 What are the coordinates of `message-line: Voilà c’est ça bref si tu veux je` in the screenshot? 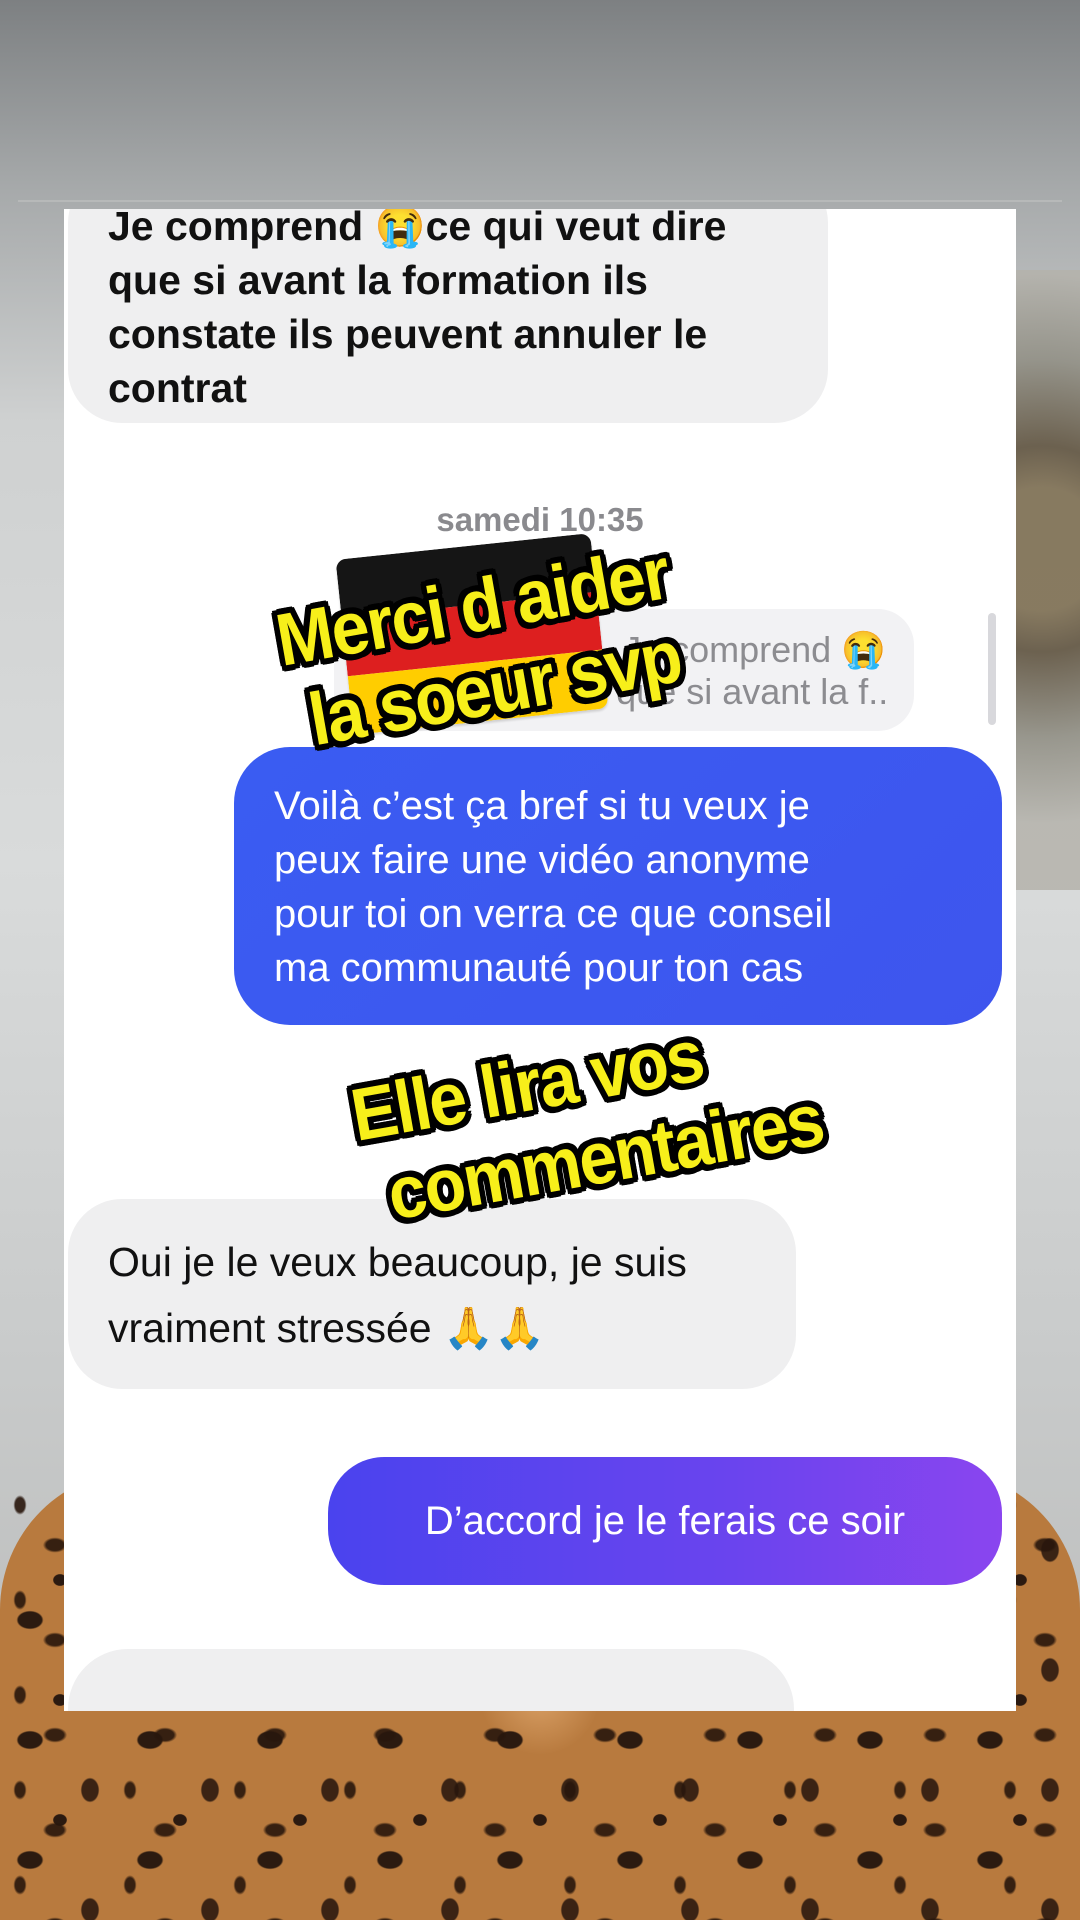 It's located at (542, 806).